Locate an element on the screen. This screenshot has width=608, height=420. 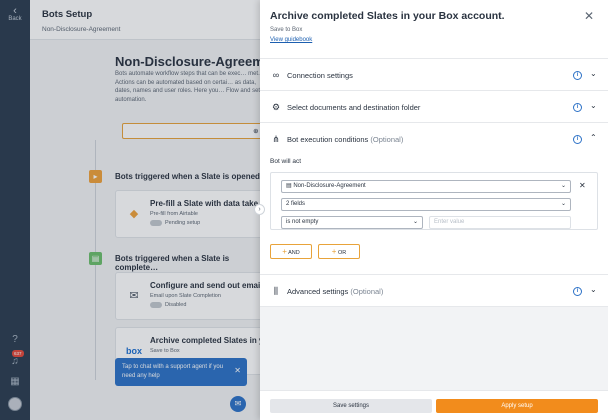
remove-condition-icon: ✕ is located at coordinates (582, 185).